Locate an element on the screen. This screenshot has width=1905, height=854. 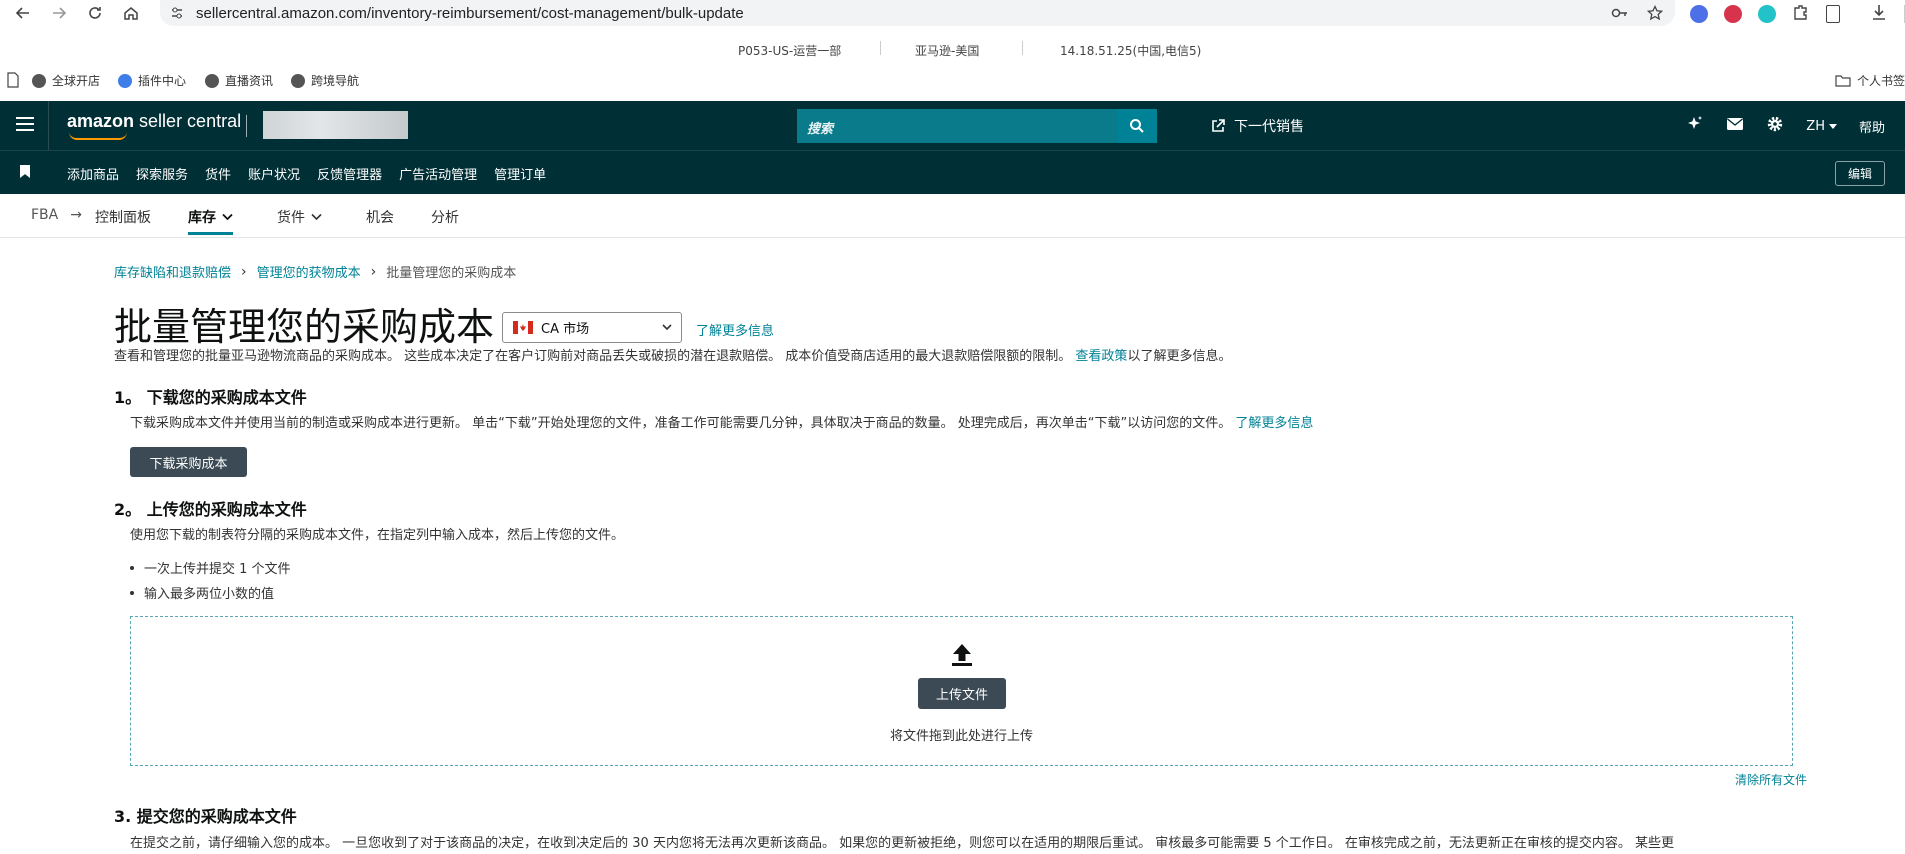
password-key-icon is located at coordinates (1620, 15).